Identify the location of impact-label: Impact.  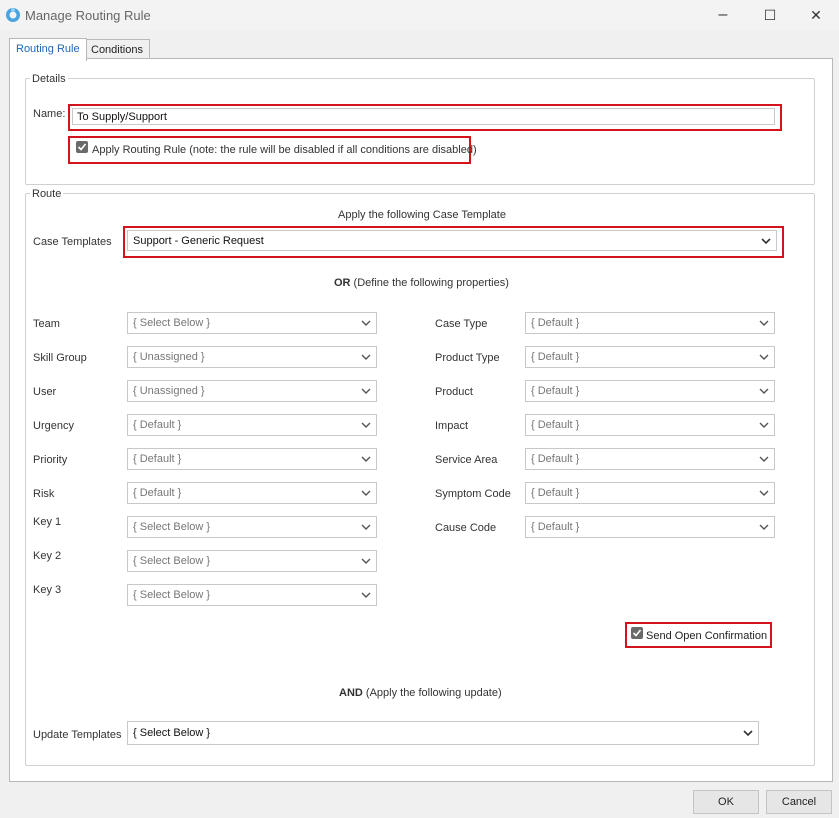
(452, 426).